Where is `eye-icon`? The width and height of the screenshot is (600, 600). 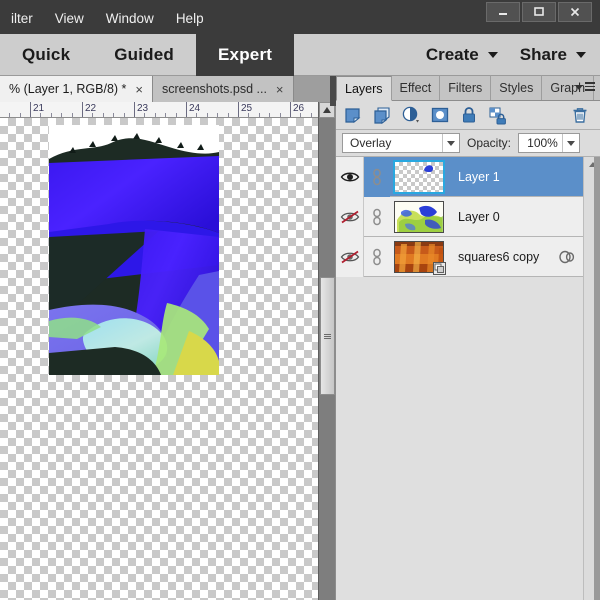
eye-icon is located at coordinates (349, 176).